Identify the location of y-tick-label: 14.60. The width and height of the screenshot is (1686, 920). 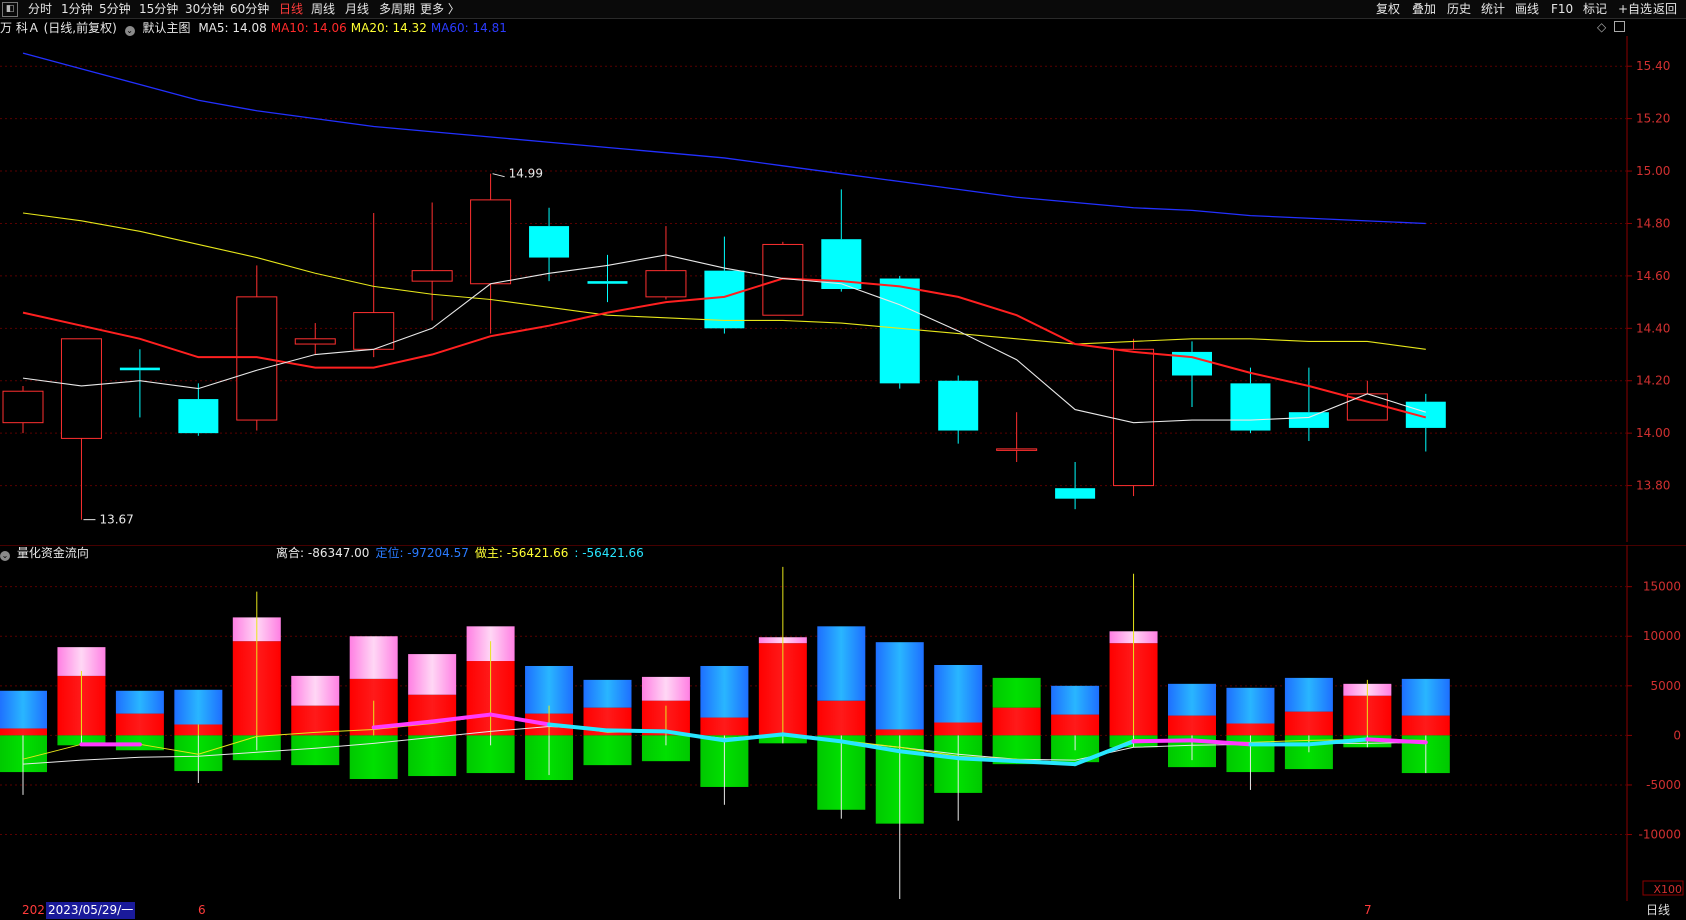
(1653, 276).